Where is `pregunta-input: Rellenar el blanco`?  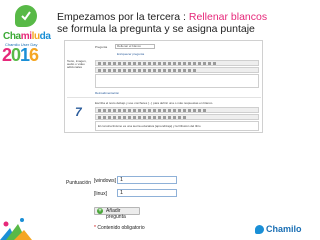
pregunta-input: Rellenar el blanco is located at coordinates (135, 46).